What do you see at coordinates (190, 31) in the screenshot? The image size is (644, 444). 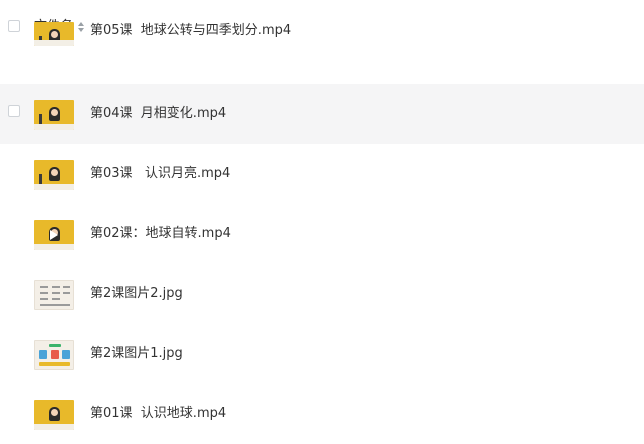 I see `file-name: 第05课 地球公转与四季划分.mp4` at bounding box center [190, 31].